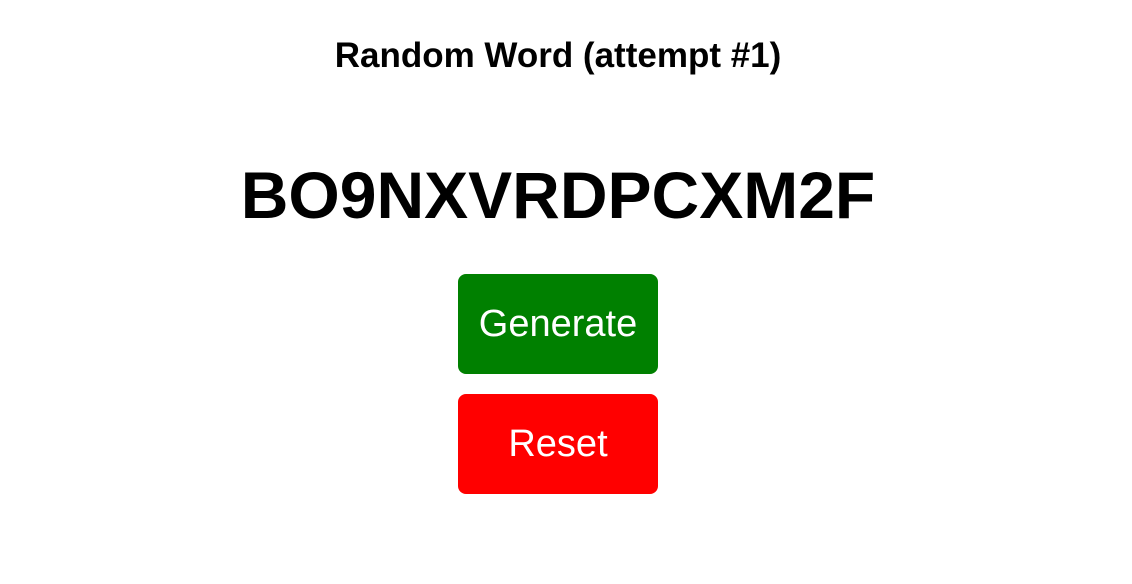  Describe the element at coordinates (558, 195) in the screenshot. I see `random-word-display: BO9NXVRDPCXM2F` at that location.